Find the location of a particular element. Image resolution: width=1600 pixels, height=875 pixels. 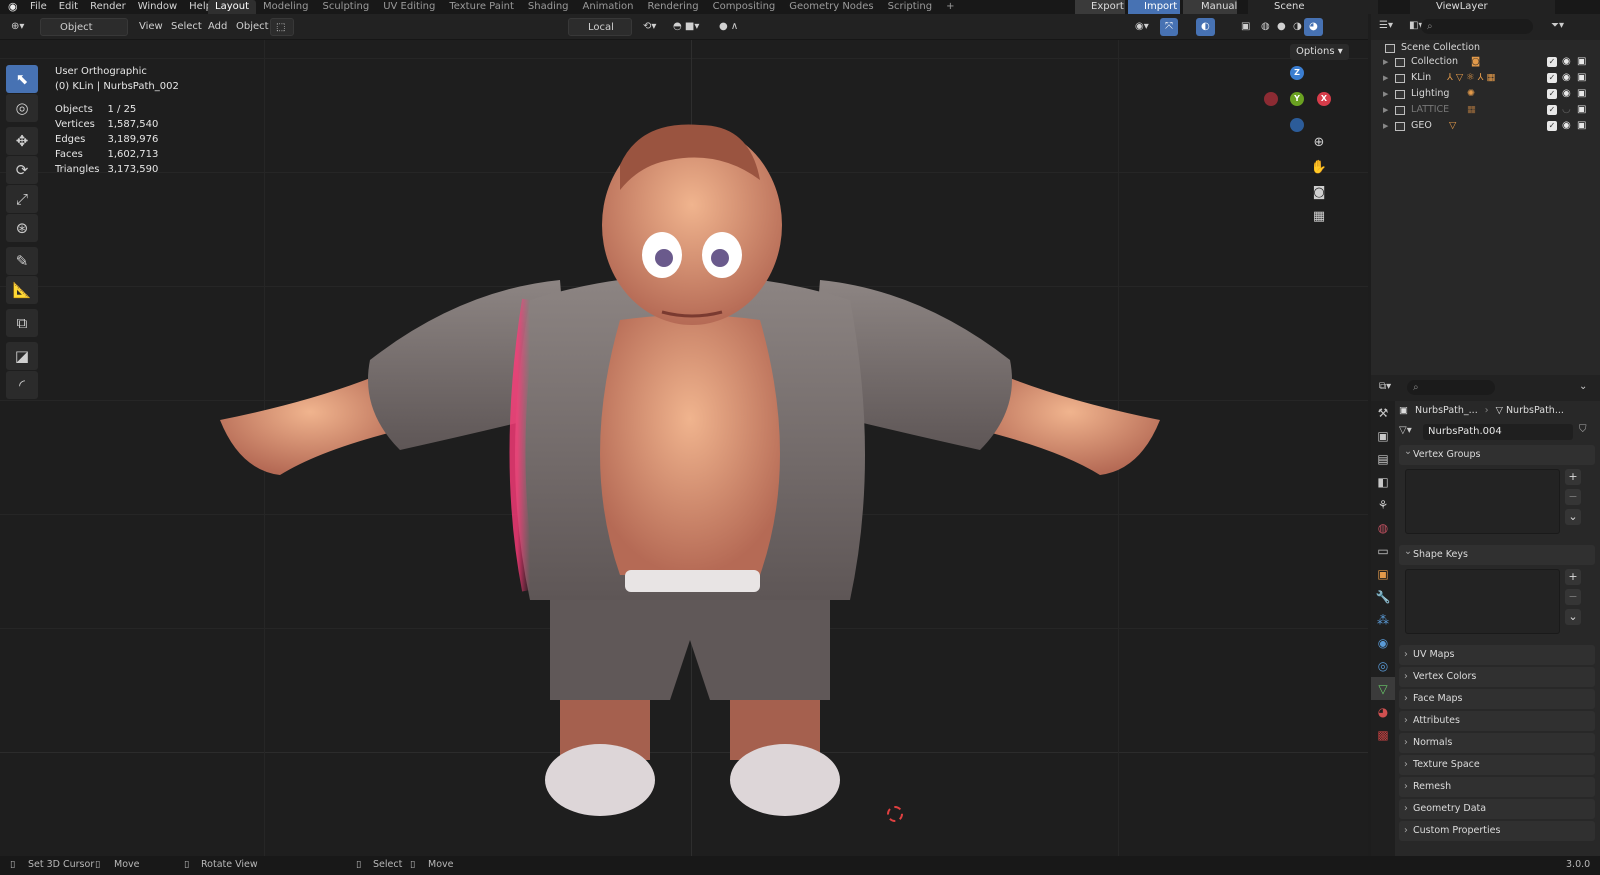

outliner-search-input: ⌕ is located at coordinates (1477, 26).